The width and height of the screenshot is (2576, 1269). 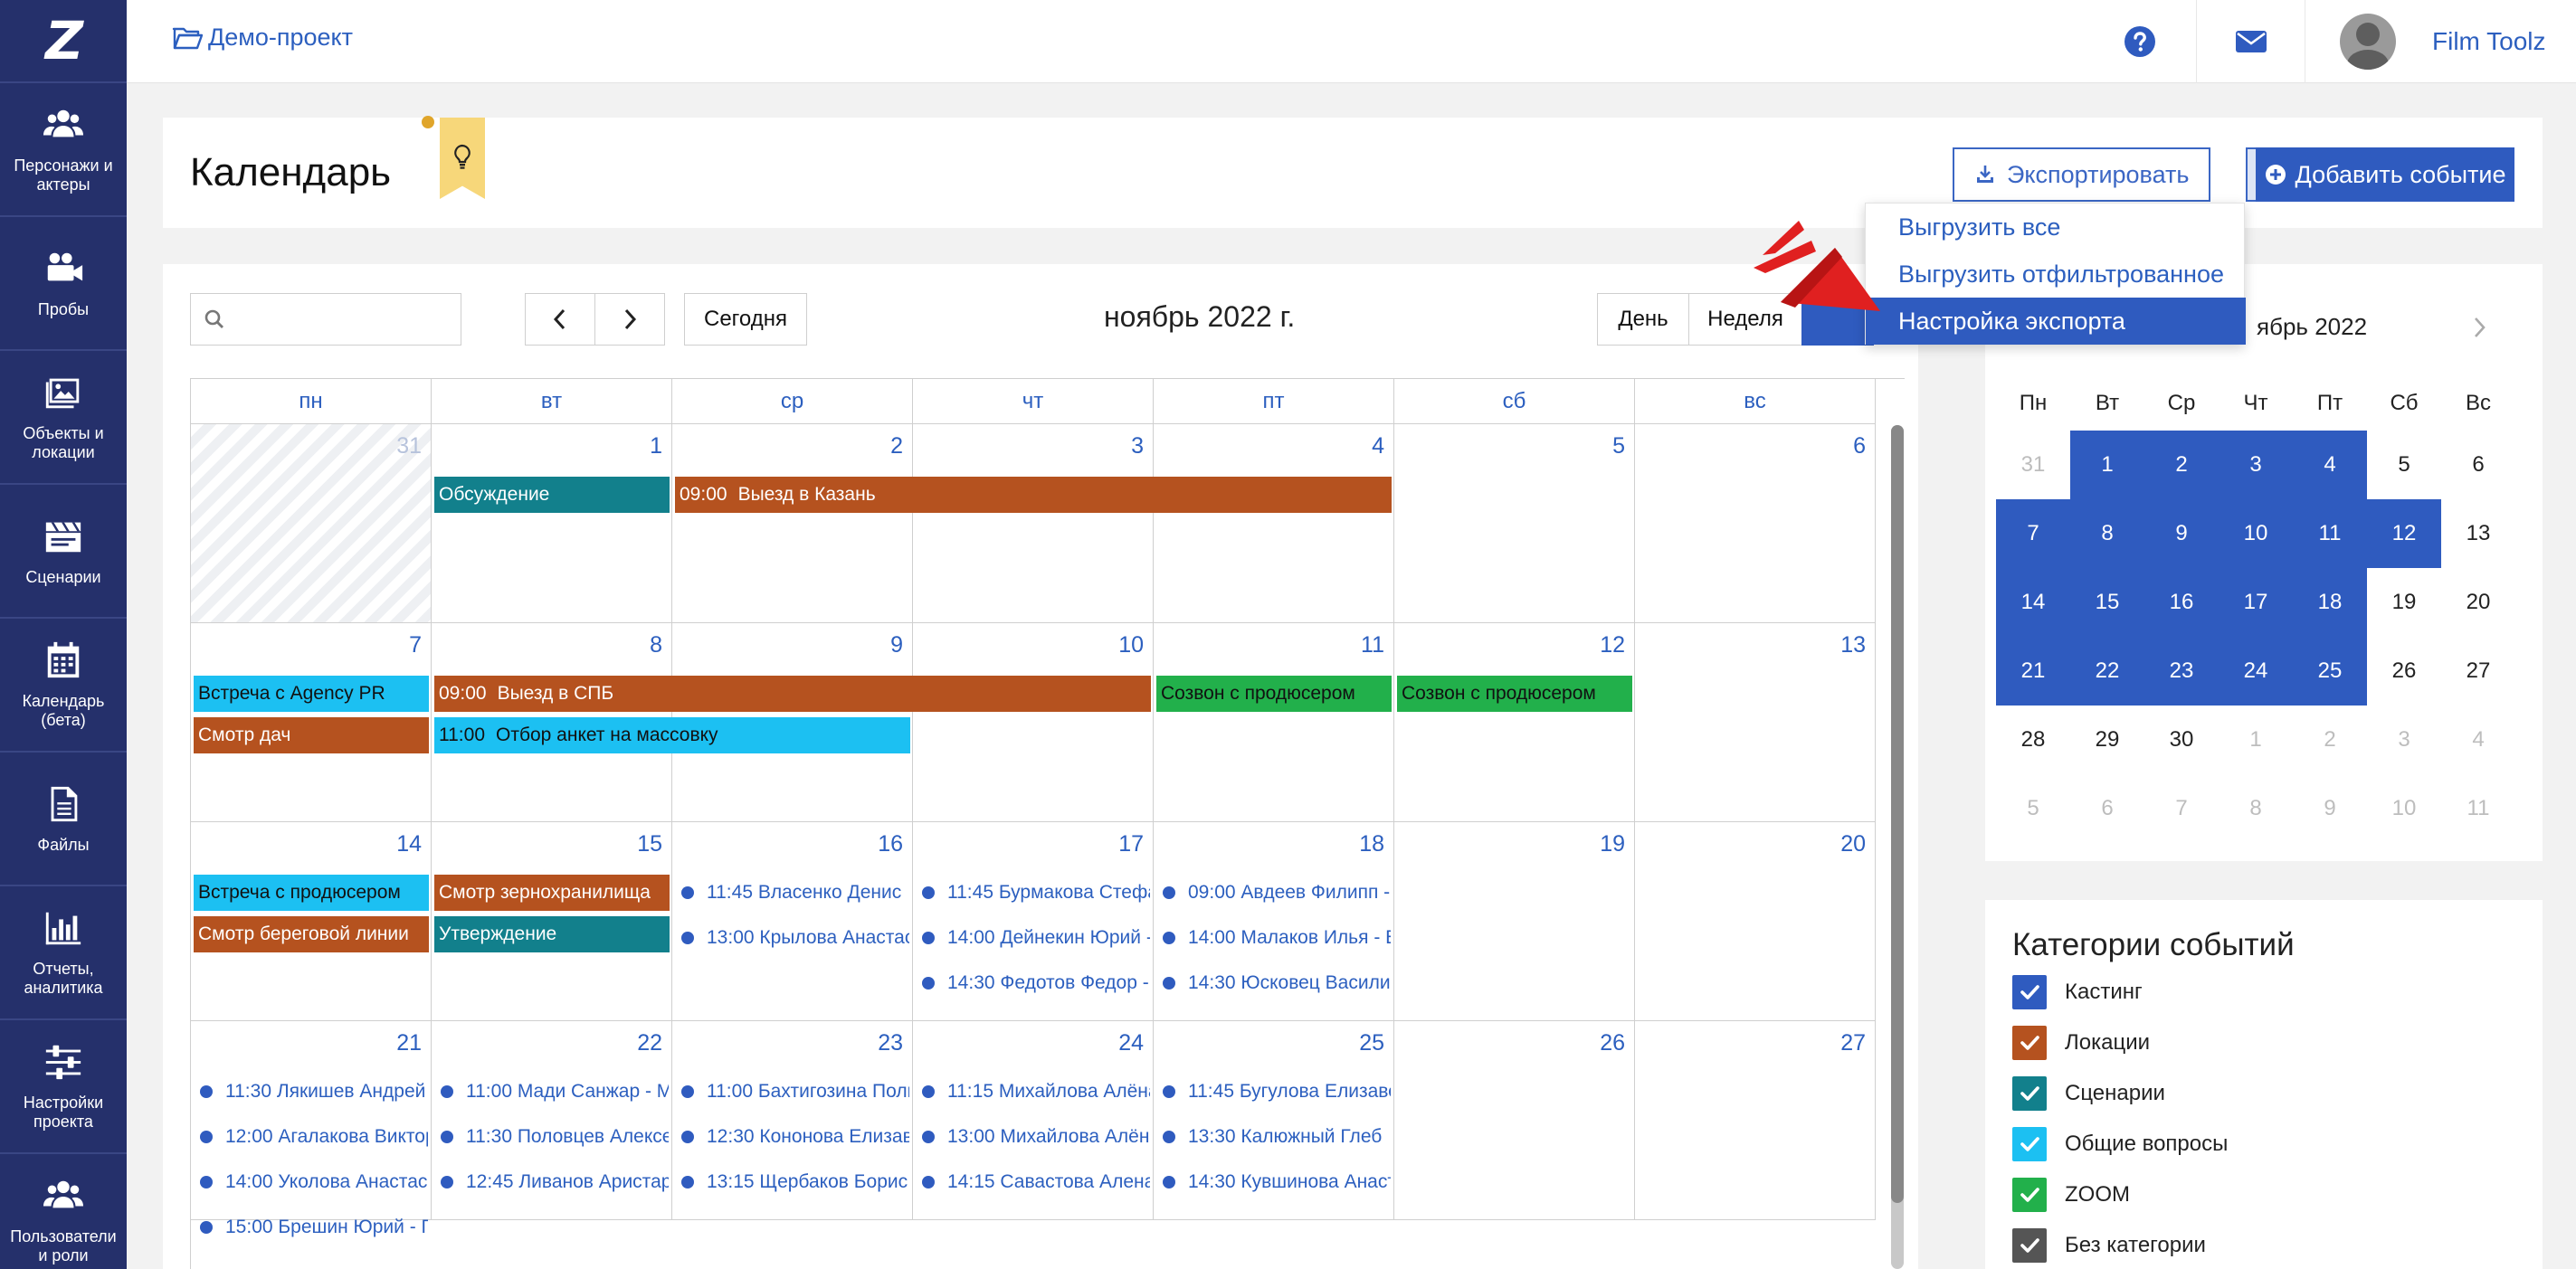 What do you see at coordinates (1853, 1043) in the screenshot?
I see `day-number: 27` at bounding box center [1853, 1043].